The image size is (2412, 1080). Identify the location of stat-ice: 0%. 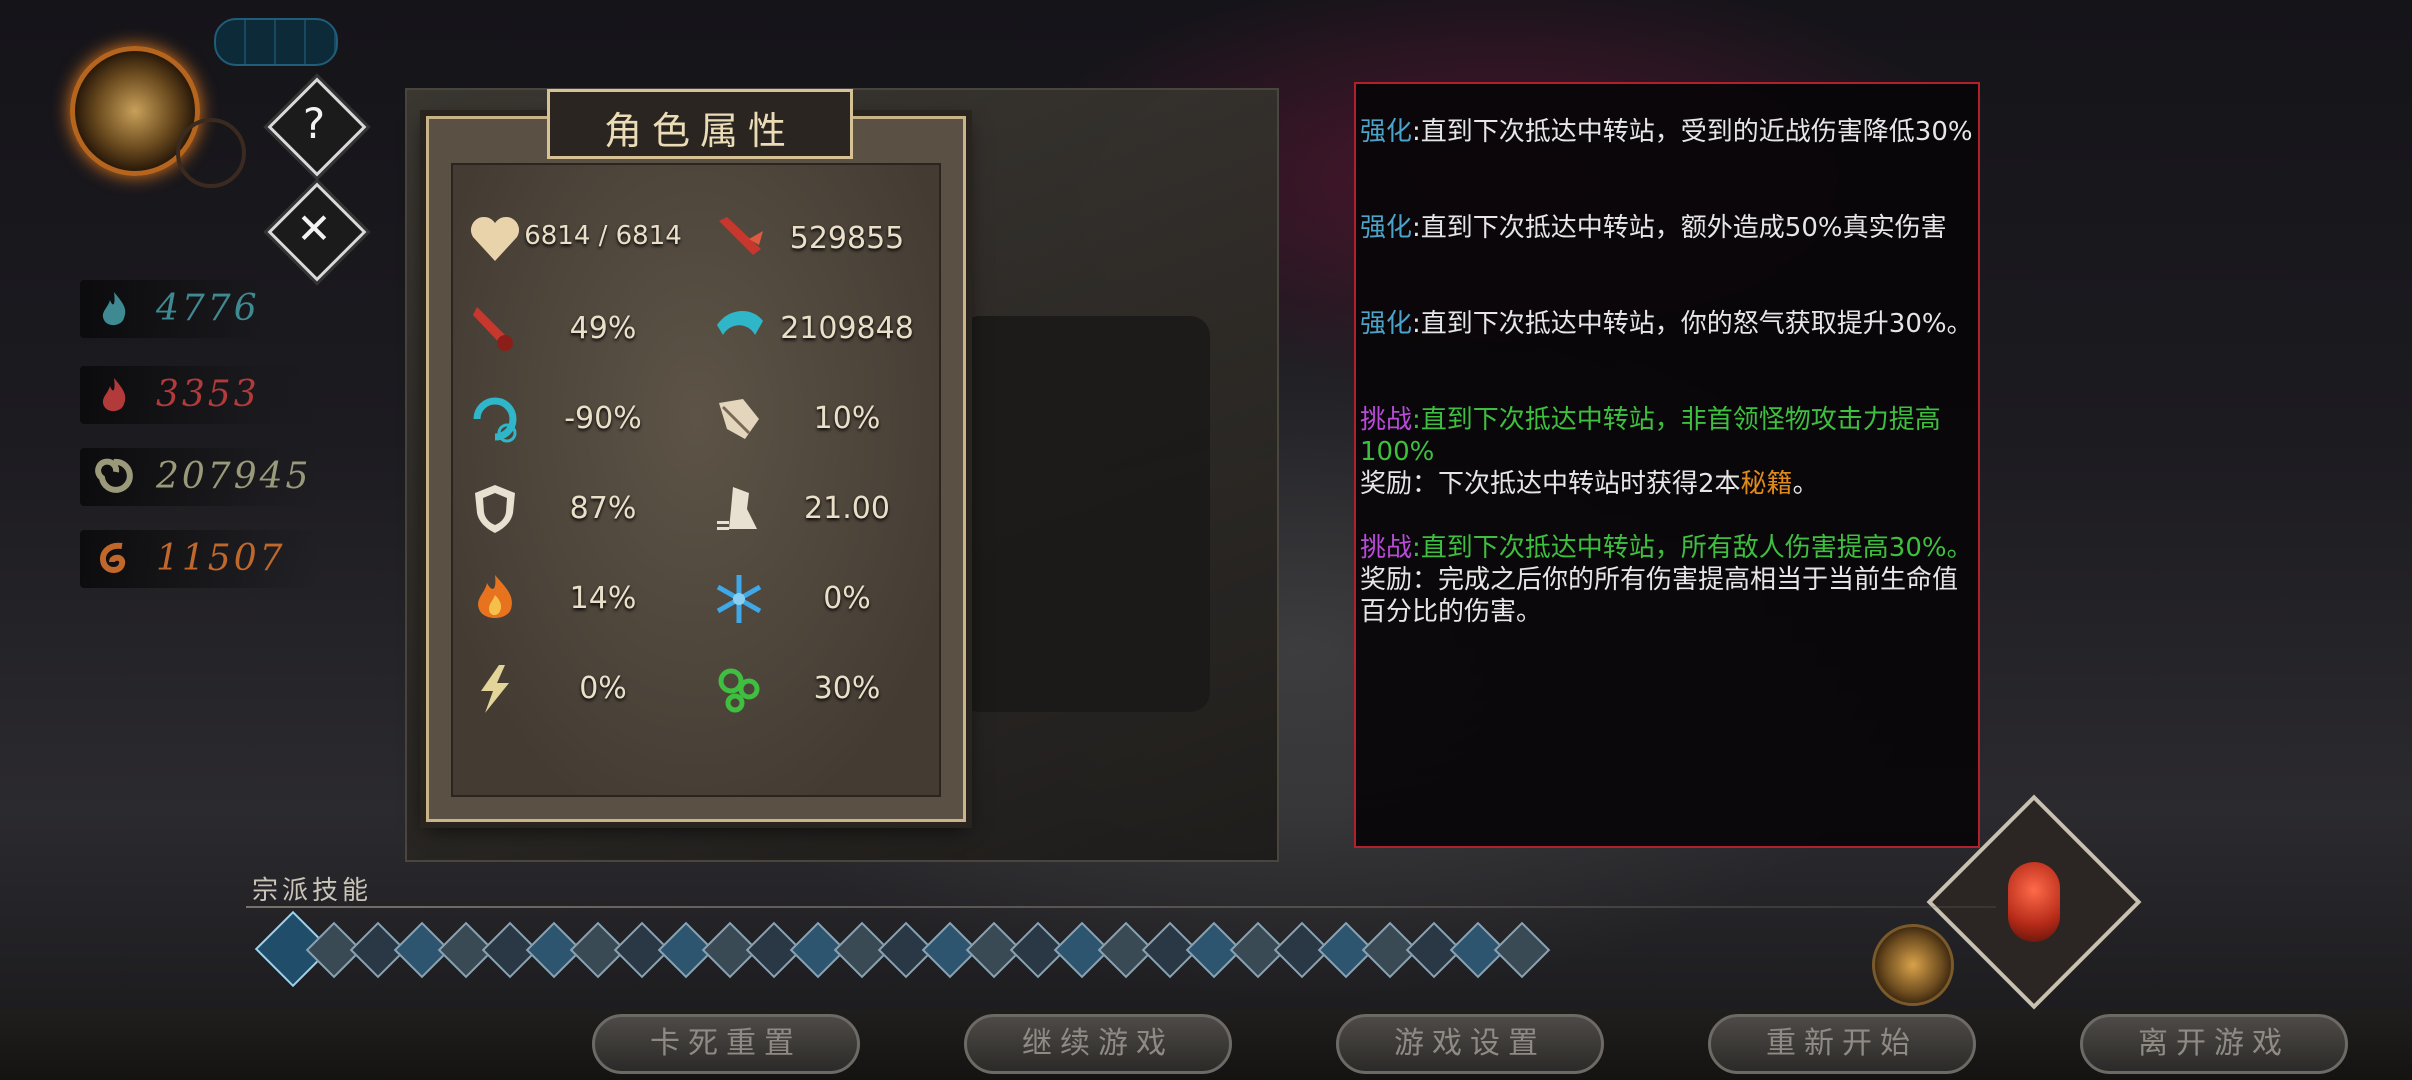
(818, 599).